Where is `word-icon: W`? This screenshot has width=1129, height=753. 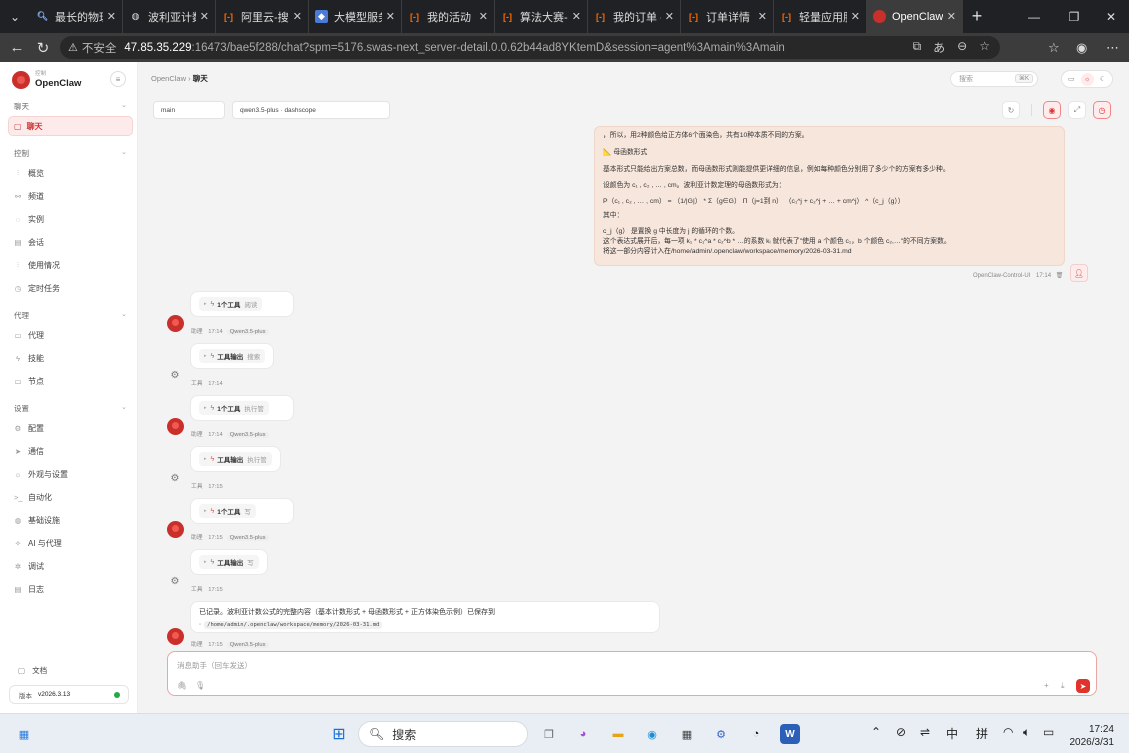
word-icon: W is located at coordinates (790, 734).